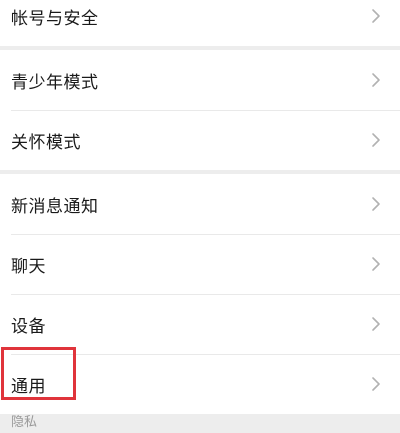  Describe the element at coordinates (46, 142) in the screenshot. I see `settings-item-label: 关怀模式` at that location.